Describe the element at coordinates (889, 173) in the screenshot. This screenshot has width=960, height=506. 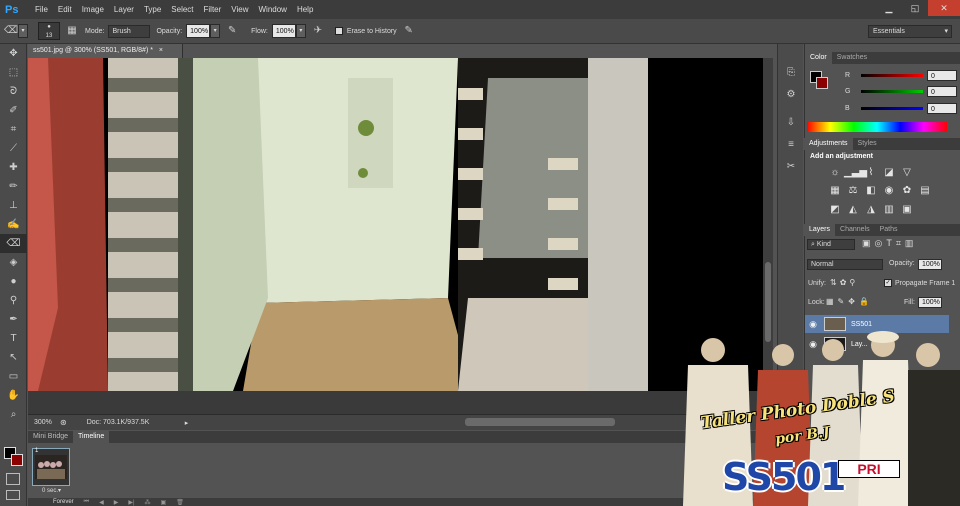
I see `exposure-icon: ◪` at that location.